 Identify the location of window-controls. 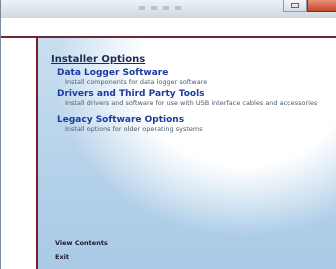
(309, 7).